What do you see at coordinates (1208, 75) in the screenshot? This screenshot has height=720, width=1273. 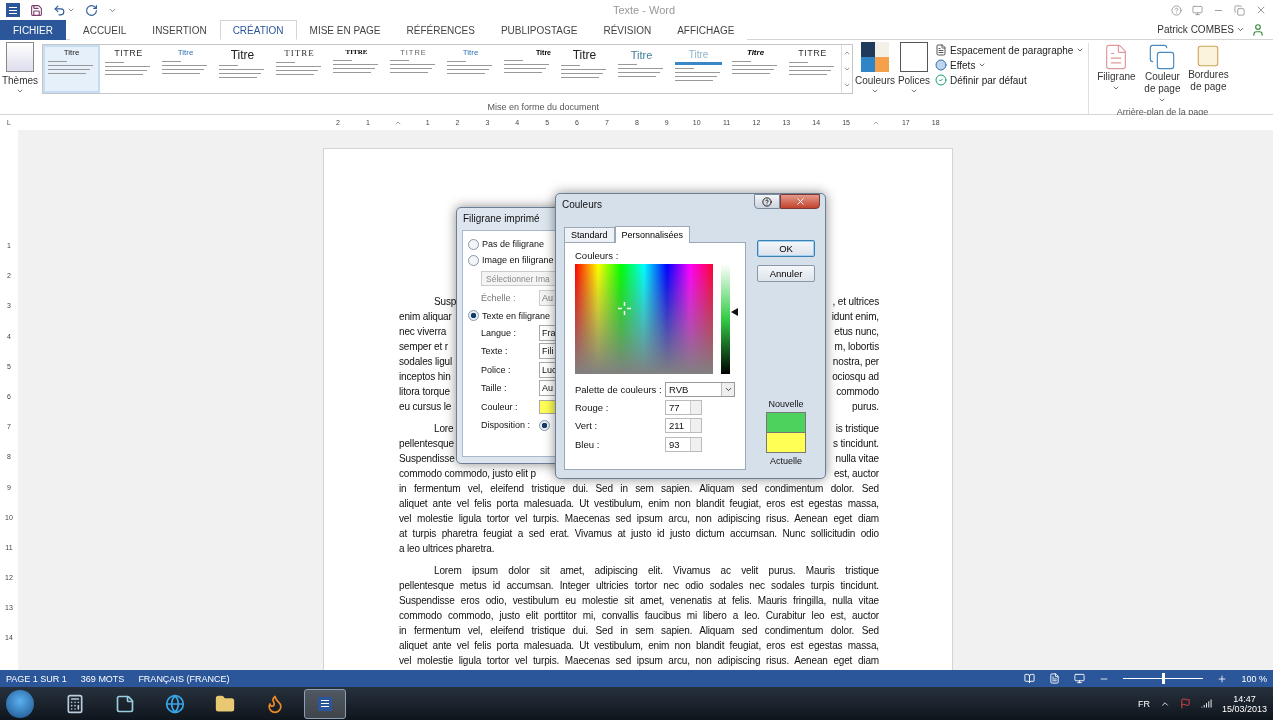 I see `page-background-button: Bordures de page` at bounding box center [1208, 75].